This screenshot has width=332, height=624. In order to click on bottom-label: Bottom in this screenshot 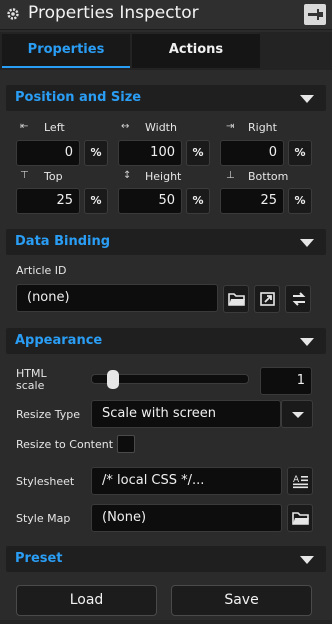, I will do `click(268, 176)`.